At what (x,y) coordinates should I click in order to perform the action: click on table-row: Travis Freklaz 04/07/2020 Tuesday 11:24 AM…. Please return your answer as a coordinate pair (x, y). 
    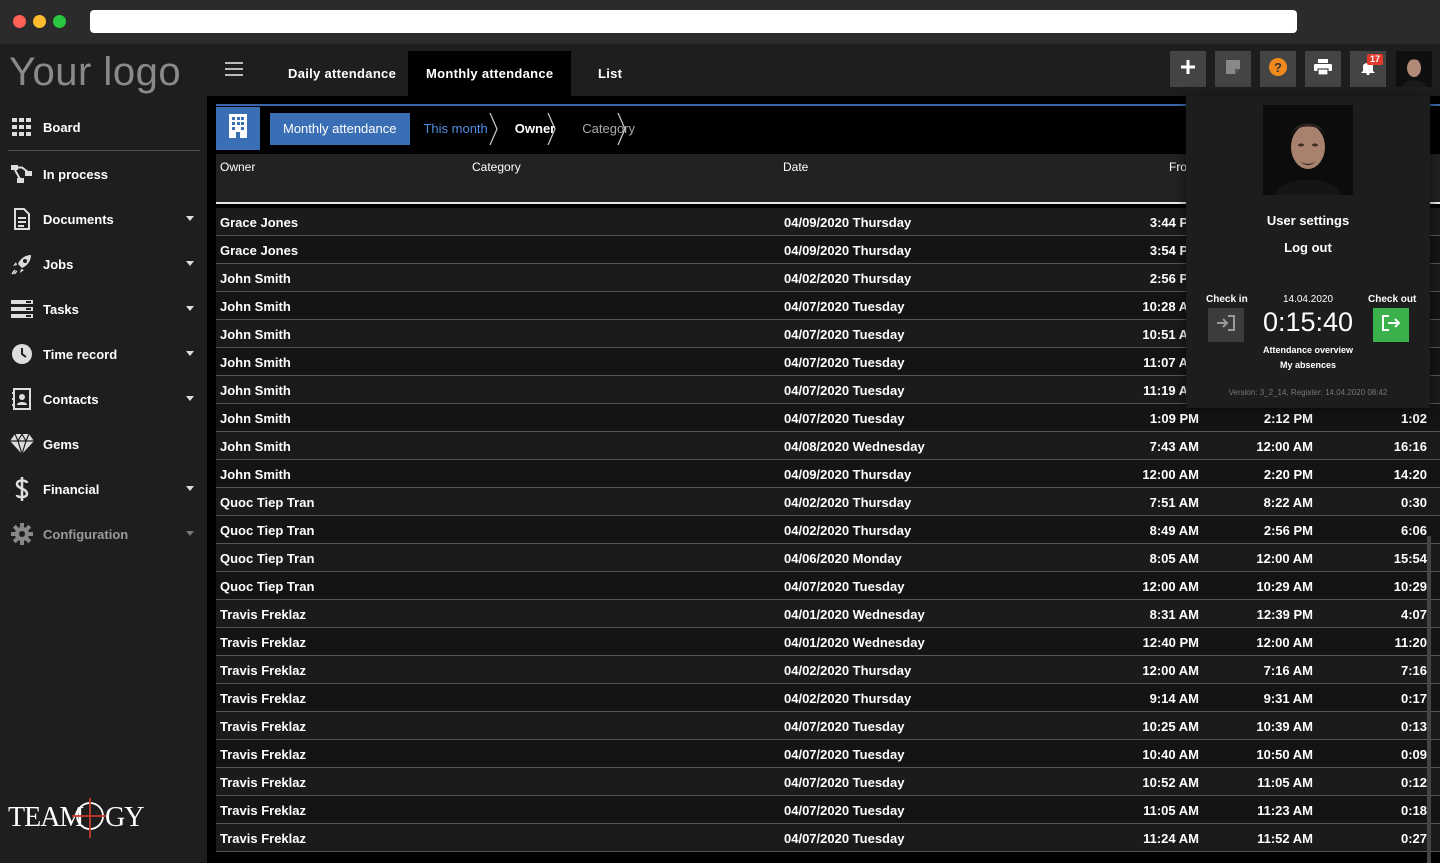
    Looking at the image, I should click on (828, 838).